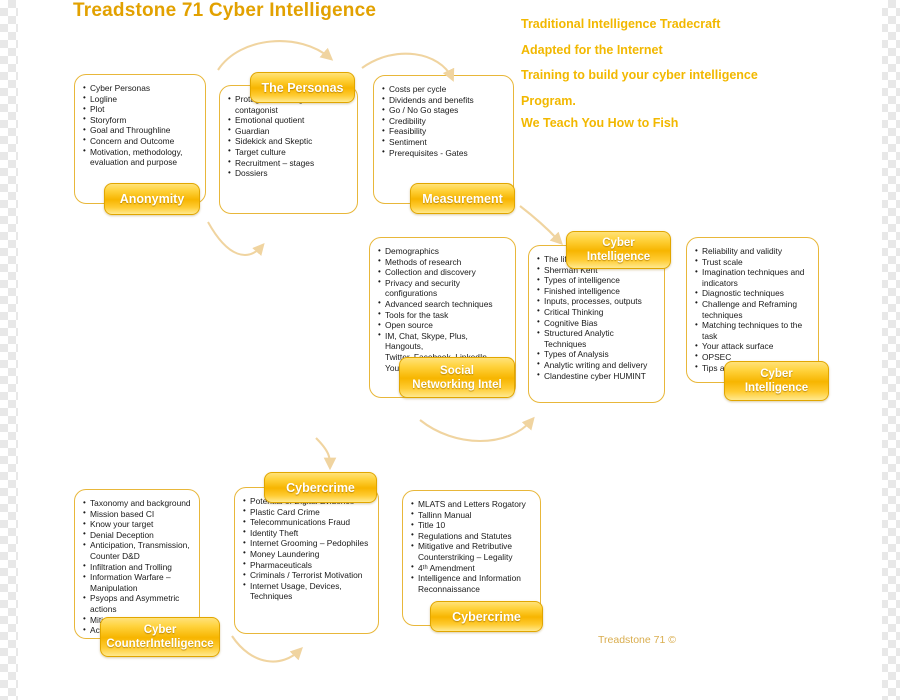 The width and height of the screenshot is (900, 700). I want to click on list-item: Dossiers, so click(289, 173).